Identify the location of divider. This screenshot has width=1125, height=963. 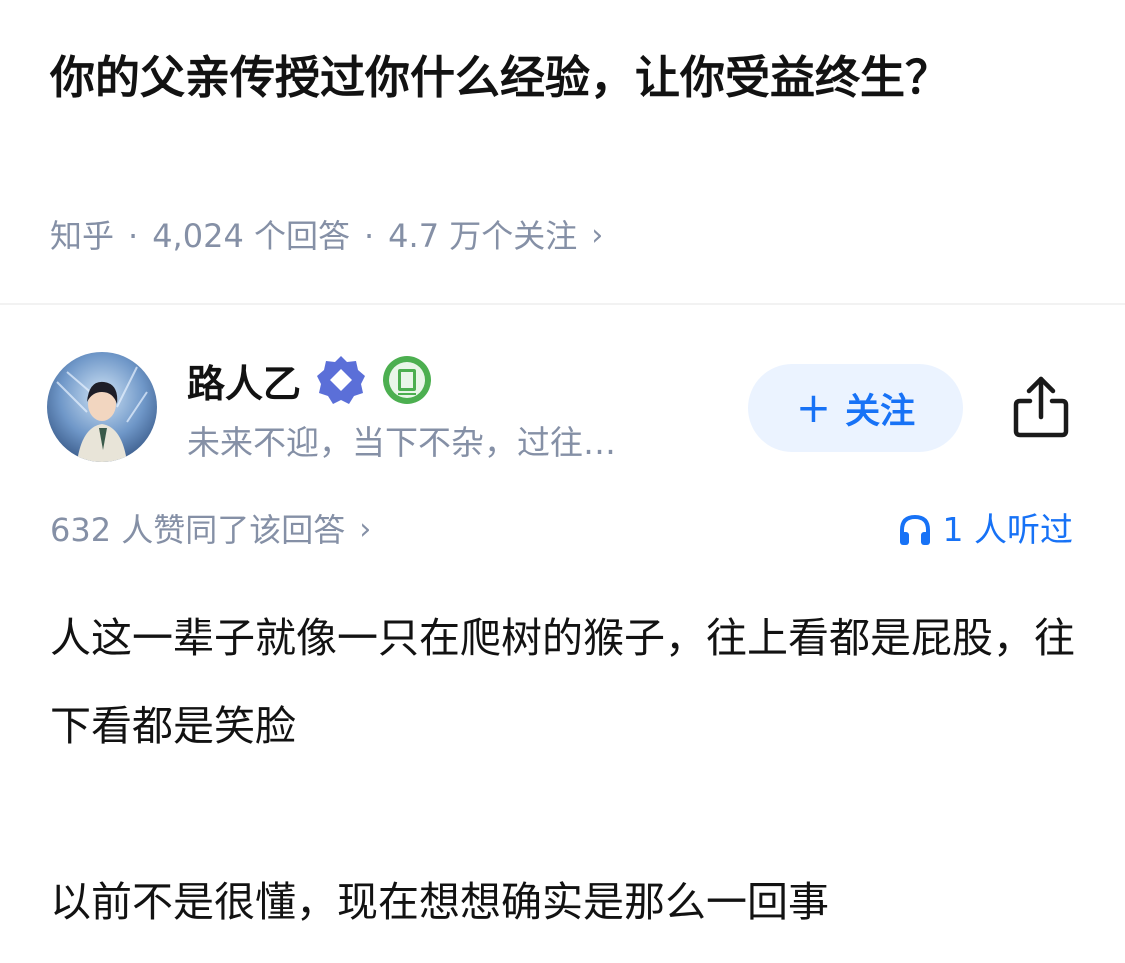
(562, 304).